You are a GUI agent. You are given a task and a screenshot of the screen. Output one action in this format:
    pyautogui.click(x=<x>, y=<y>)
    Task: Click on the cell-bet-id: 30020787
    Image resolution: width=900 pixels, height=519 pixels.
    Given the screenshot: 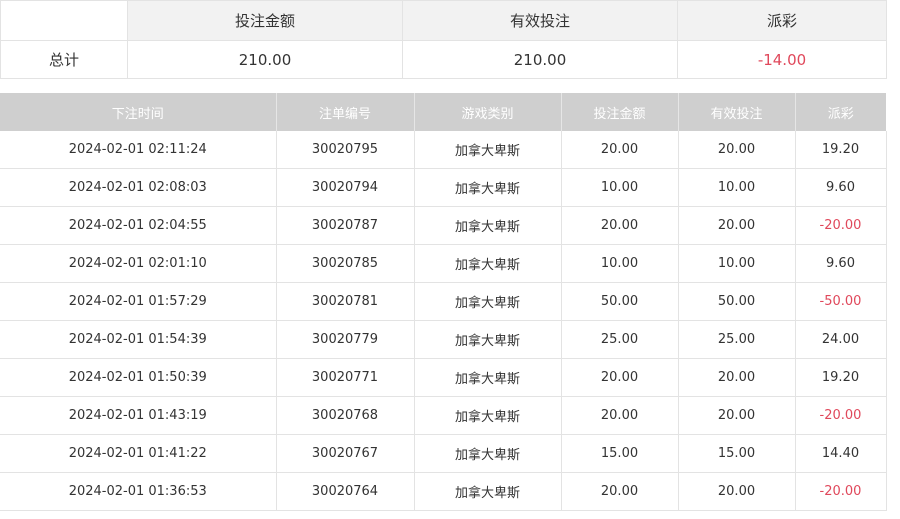 What is the action you would take?
    pyautogui.click(x=345, y=225)
    